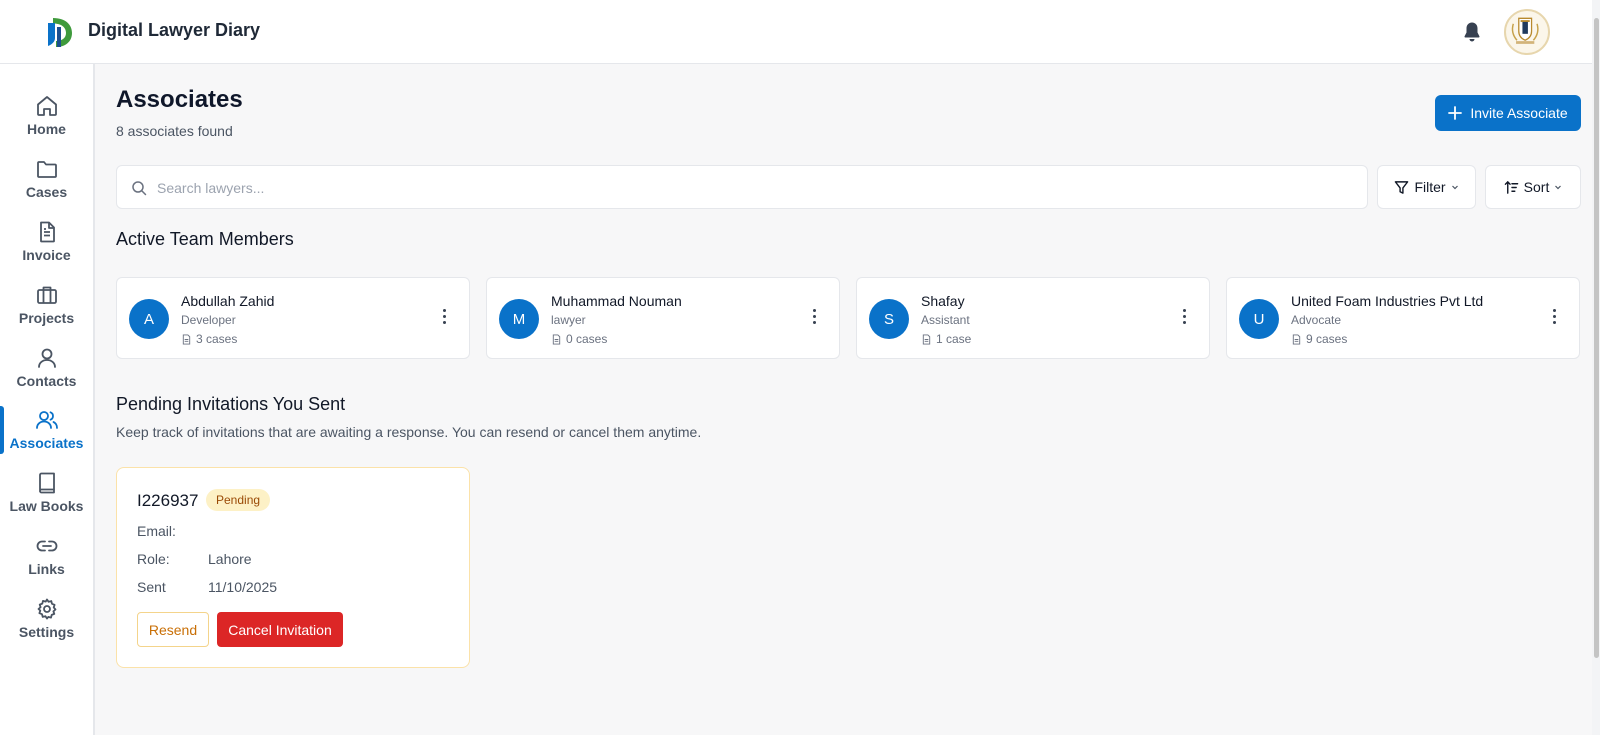 This screenshot has width=1600, height=735. Describe the element at coordinates (46, 318) in the screenshot. I see `sidebar-item-label: Projects` at that location.